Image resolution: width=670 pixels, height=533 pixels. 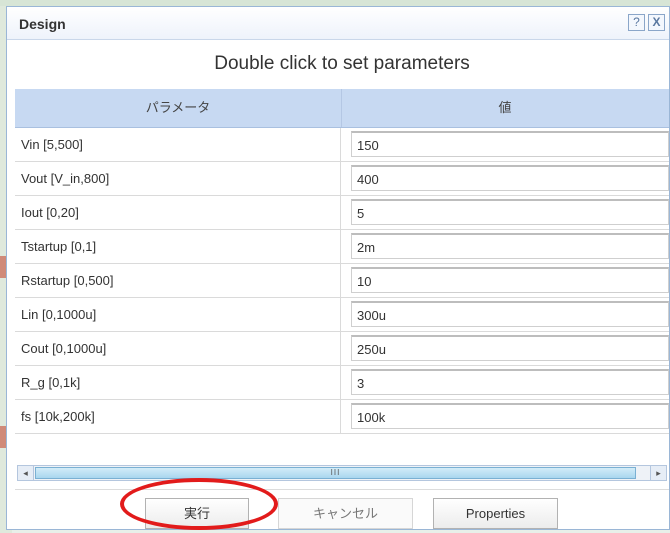 I want to click on parameter-value-input: 250u, so click(x=510, y=348).